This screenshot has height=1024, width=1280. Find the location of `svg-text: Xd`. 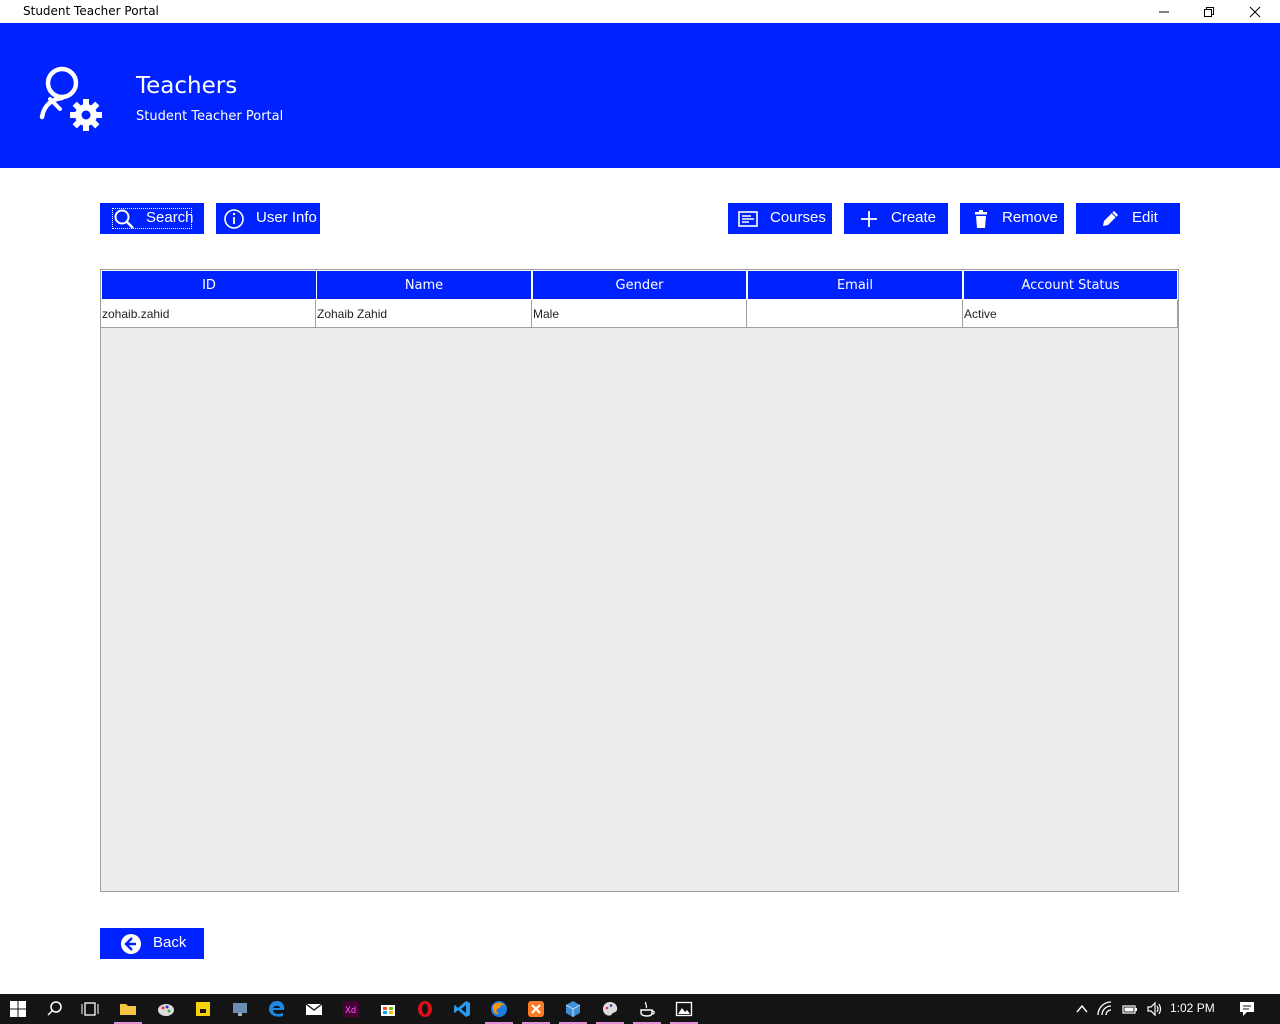

svg-text: Xd is located at coordinates (350, 1010).